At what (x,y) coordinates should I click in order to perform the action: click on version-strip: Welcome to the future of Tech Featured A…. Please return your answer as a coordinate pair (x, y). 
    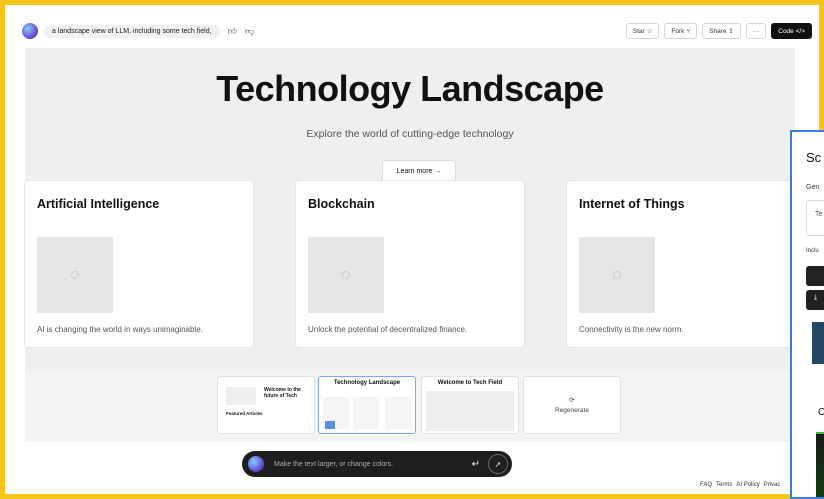
    Looking at the image, I should click on (410, 406).